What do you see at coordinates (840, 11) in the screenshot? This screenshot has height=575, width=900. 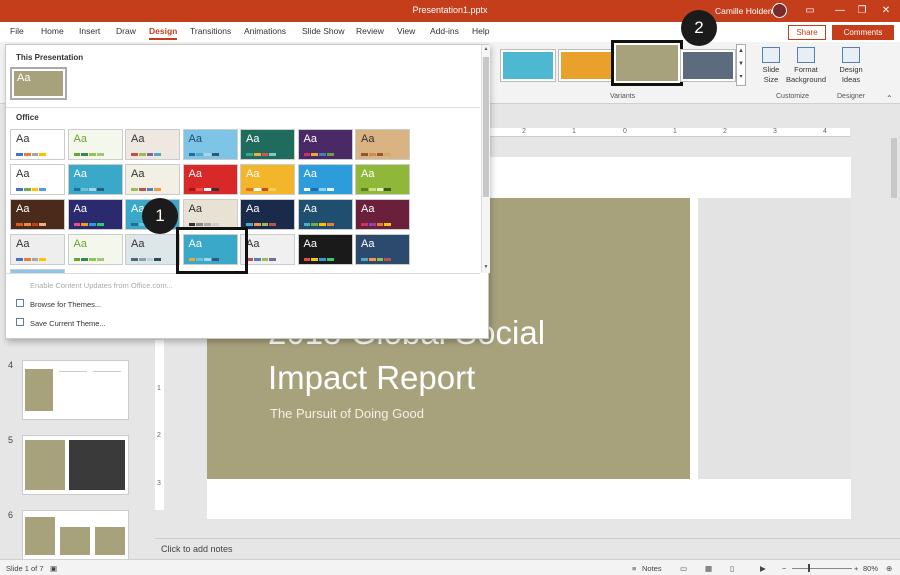 I see `minimize-button: —` at bounding box center [840, 11].